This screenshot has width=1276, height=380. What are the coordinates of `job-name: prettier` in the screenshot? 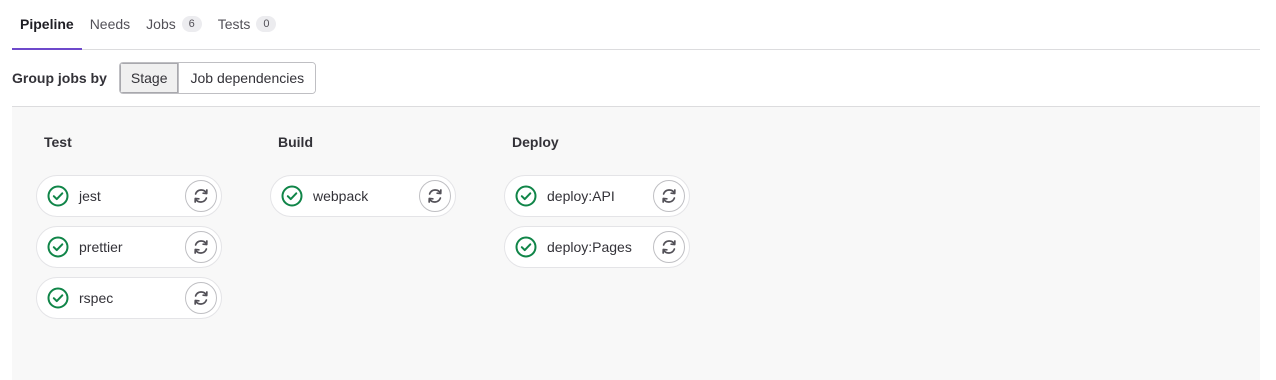 It's located at (101, 247).